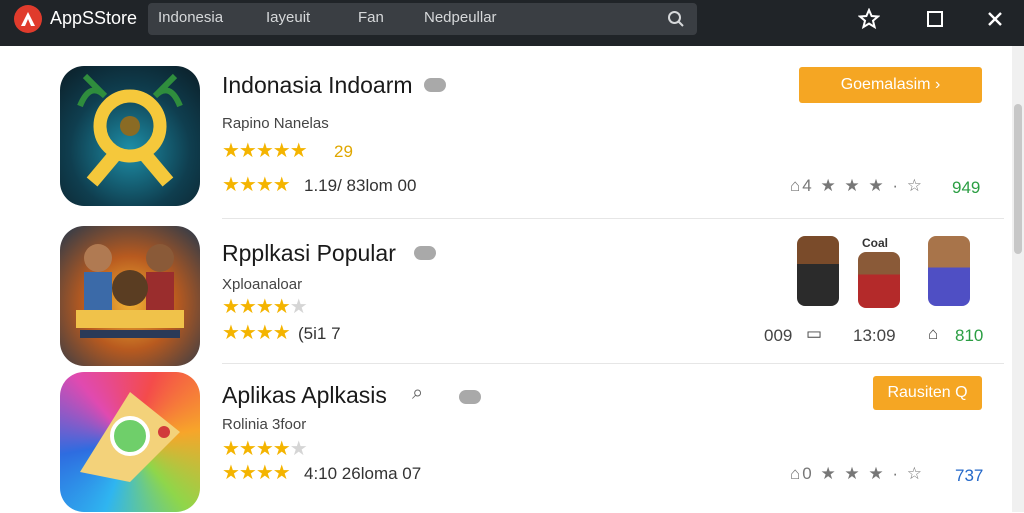 The height and width of the screenshot is (513, 1024). I want to click on scrollbar-thumb, so click(1018, 179).